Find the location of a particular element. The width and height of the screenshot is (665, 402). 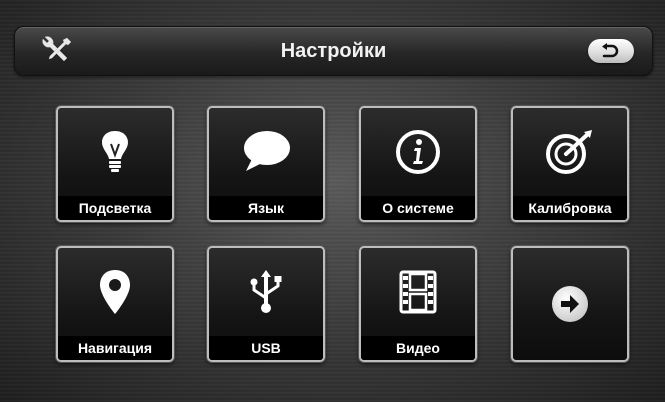

page-title: Настройки is located at coordinates (333, 51).